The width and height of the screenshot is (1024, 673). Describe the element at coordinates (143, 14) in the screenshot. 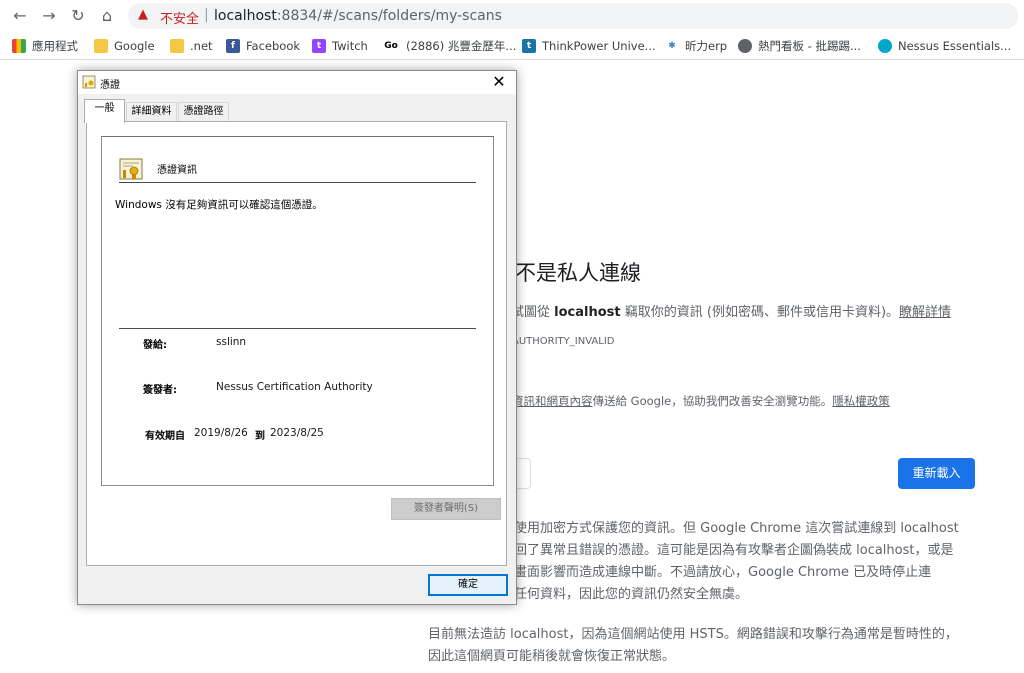

I see `warning-icon: ▲` at that location.